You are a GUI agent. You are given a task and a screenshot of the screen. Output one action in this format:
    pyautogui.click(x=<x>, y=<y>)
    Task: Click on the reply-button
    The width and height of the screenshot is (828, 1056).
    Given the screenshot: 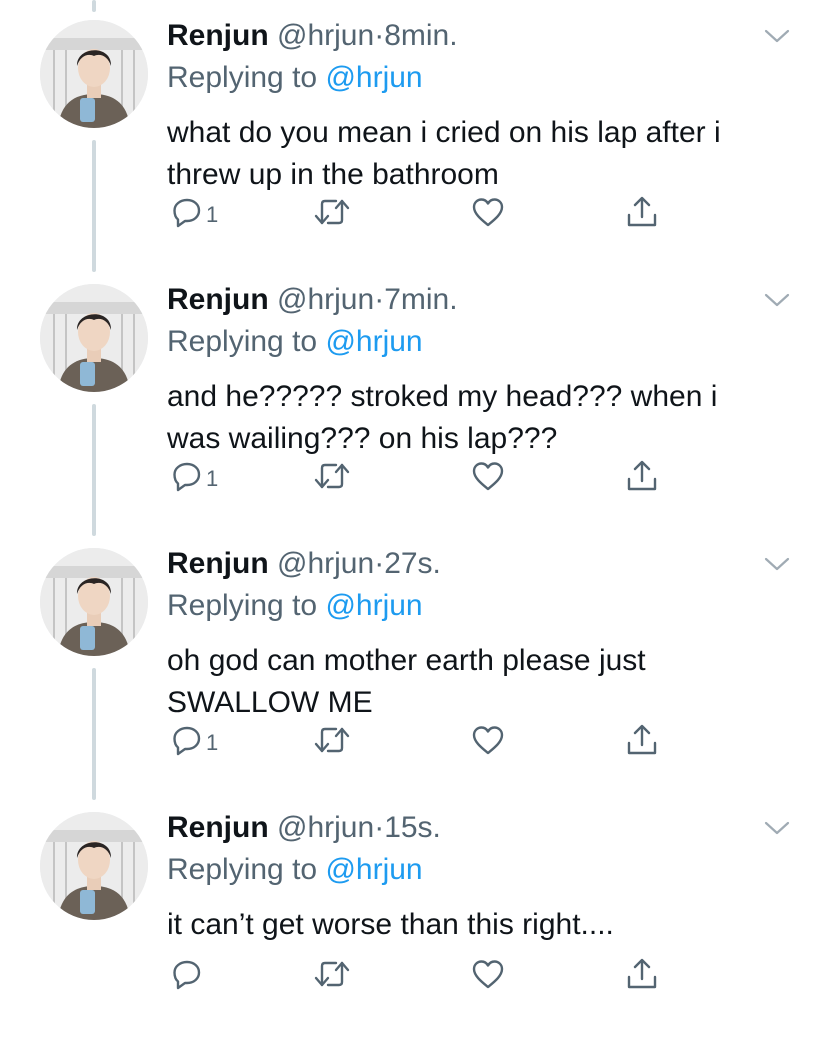 What is the action you would take?
    pyautogui.click(x=188, y=974)
    